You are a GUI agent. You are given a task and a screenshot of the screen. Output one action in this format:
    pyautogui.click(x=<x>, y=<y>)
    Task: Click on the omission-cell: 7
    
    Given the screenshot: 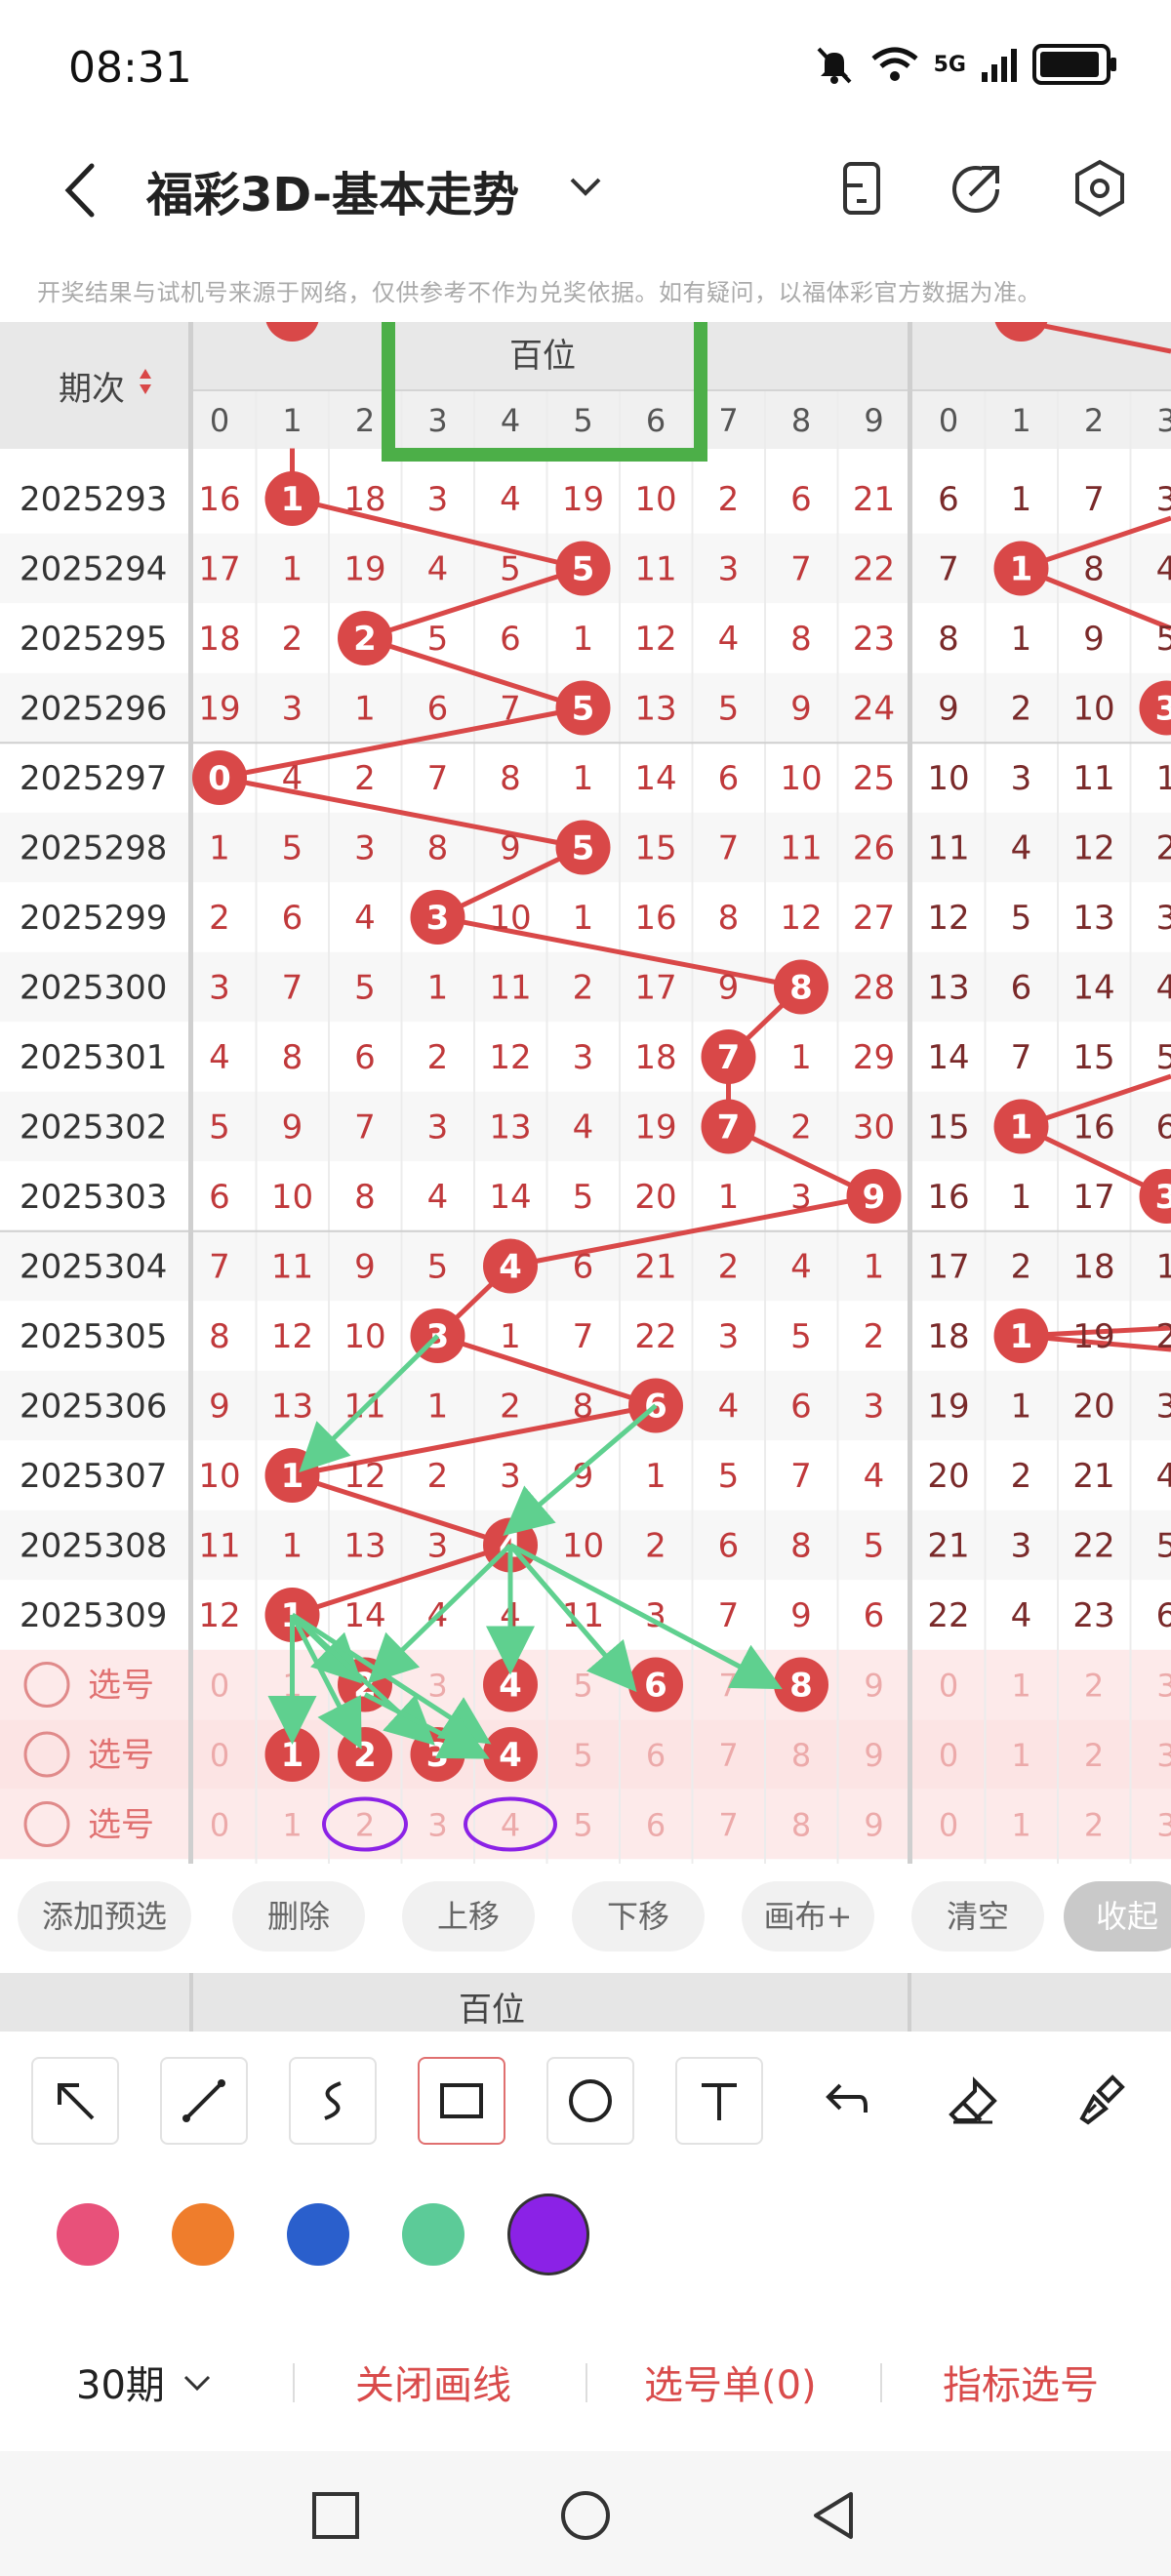 What is the action you would take?
    pyautogui.click(x=365, y=1127)
    